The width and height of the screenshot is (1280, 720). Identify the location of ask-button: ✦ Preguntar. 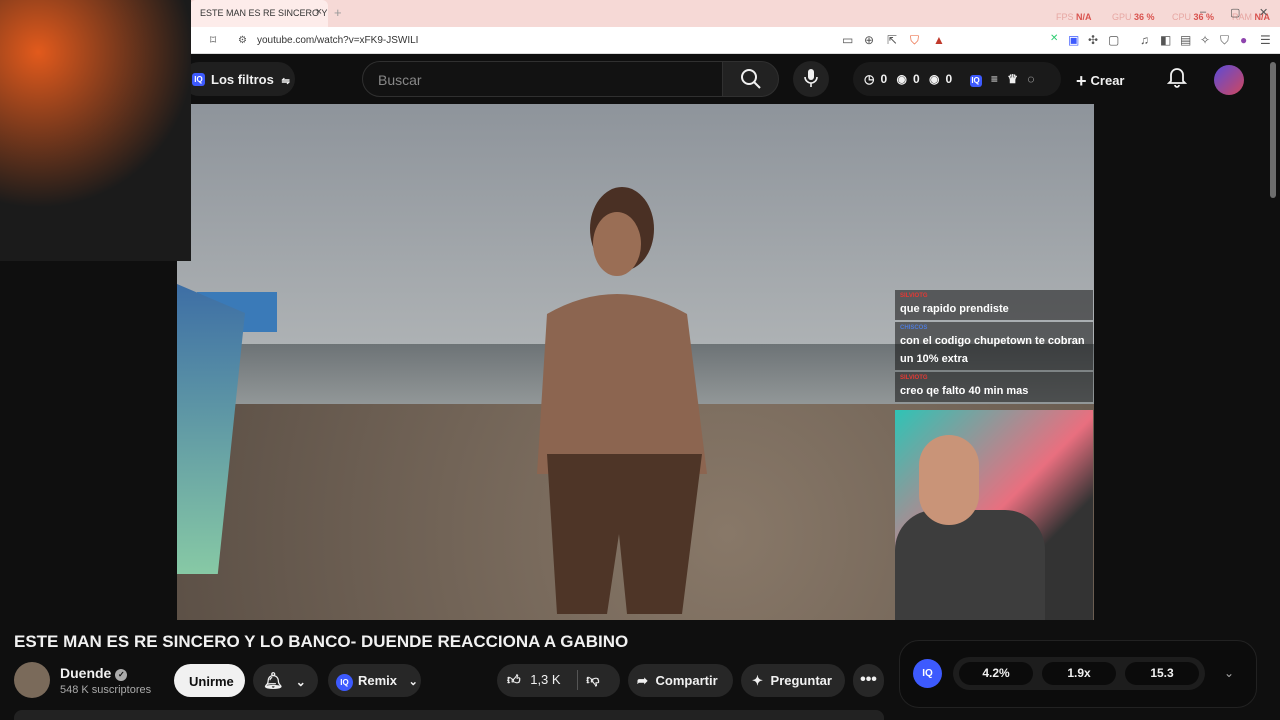
(793, 680).